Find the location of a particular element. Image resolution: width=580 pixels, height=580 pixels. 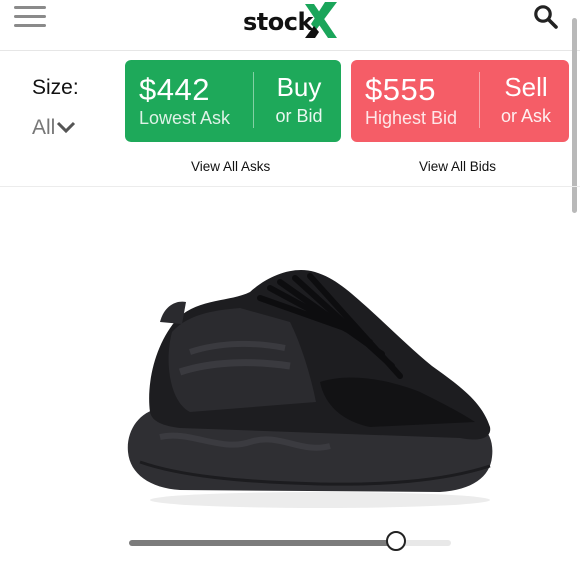

image-rotation-slider is located at coordinates (290, 541).